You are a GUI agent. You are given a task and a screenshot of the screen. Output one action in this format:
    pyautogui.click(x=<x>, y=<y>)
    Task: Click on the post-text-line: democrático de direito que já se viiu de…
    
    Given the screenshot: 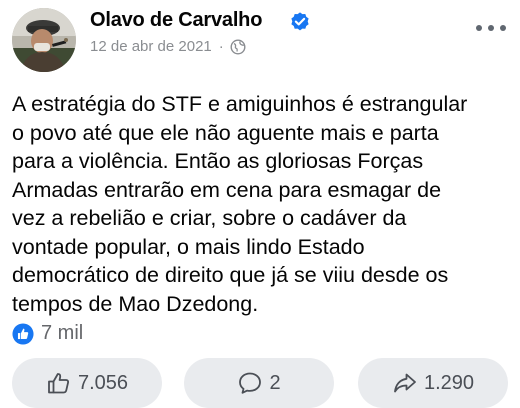 What is the action you would take?
    pyautogui.click(x=230, y=275)
    